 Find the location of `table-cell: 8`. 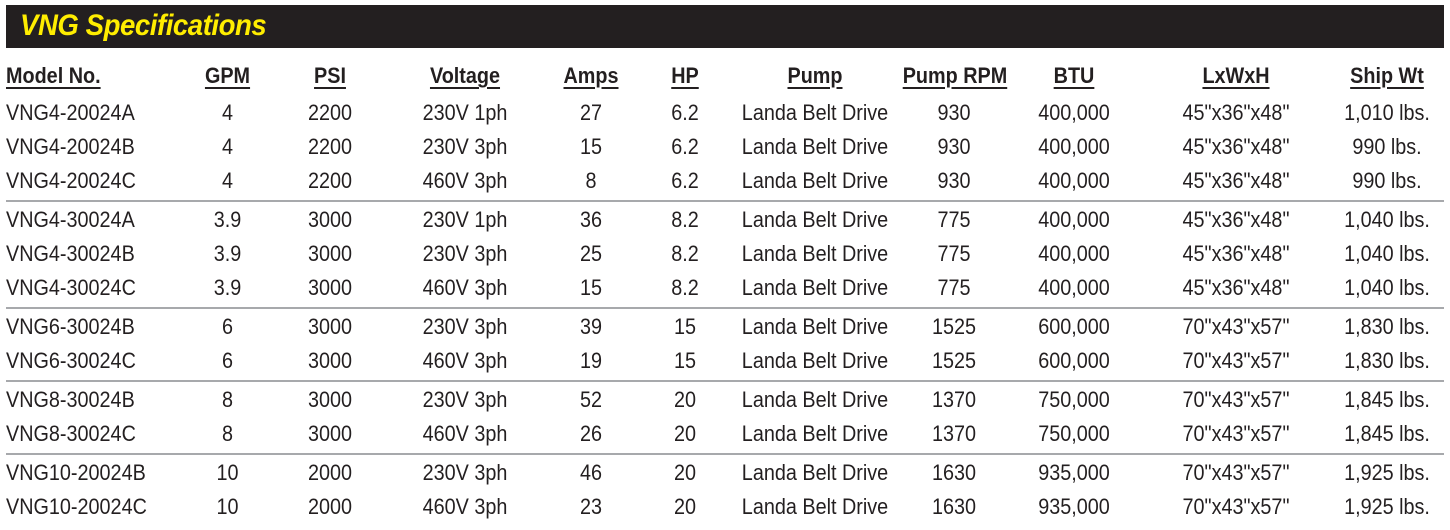

table-cell: 8 is located at coordinates (227, 433).